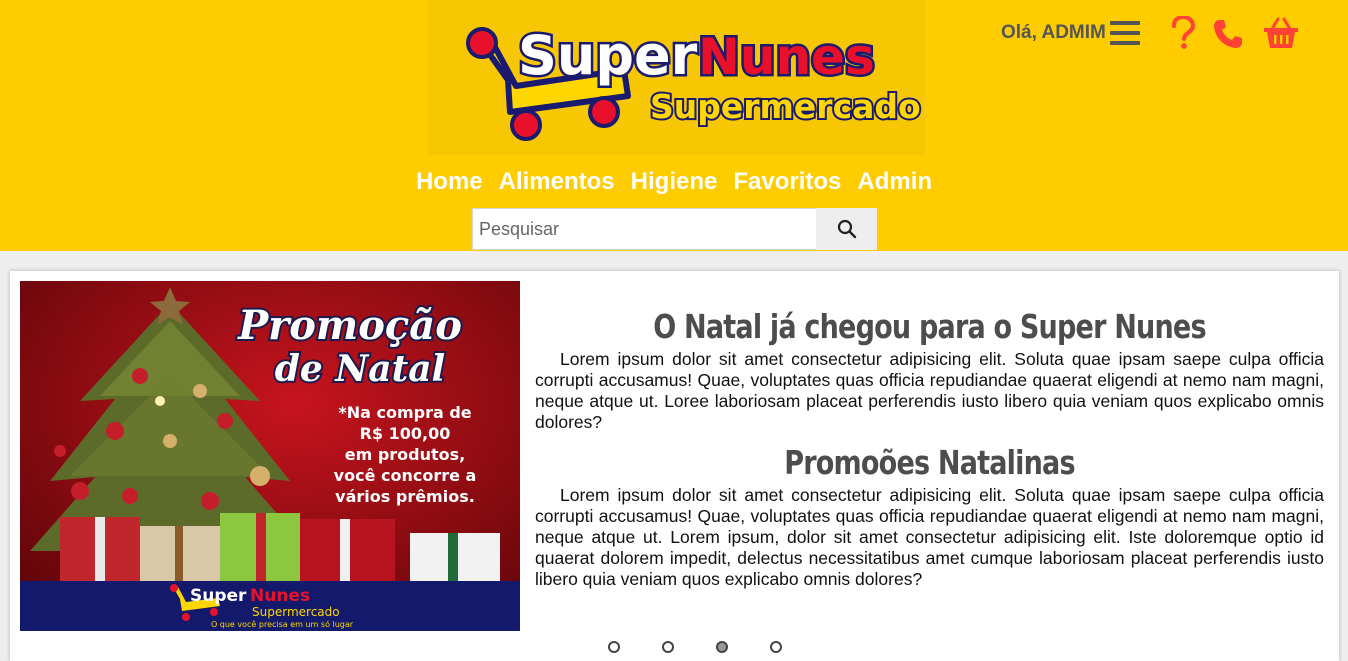  I want to click on banner-title-line2: de Natal, so click(360, 369).